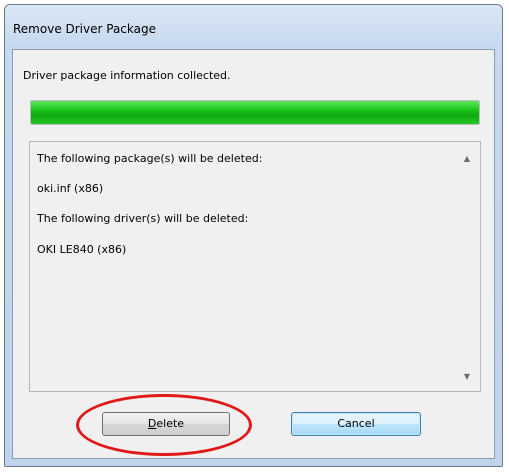 The height and width of the screenshot is (473, 509). I want to click on list-item: The following driver(s) will be deleted:, so click(143, 218).